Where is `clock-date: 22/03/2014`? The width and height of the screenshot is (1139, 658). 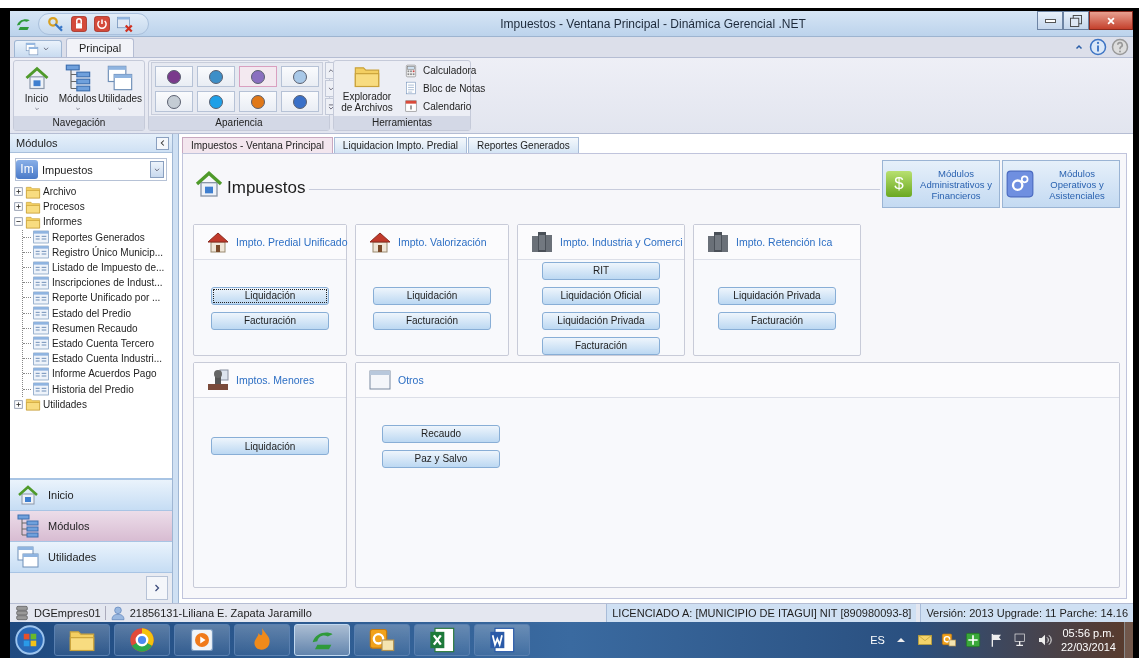
clock-date: 22/03/2014 is located at coordinates (1088, 647).